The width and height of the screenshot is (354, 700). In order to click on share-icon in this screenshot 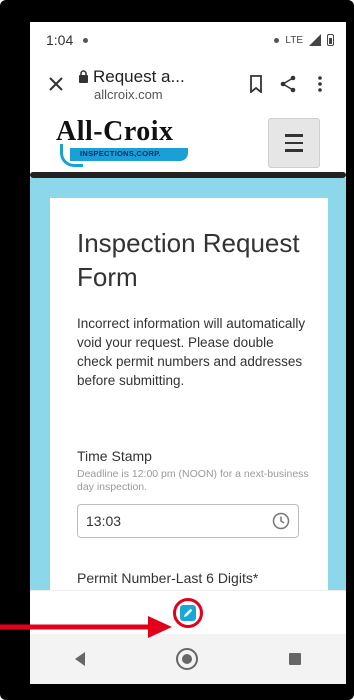, I will do `click(288, 84)`.